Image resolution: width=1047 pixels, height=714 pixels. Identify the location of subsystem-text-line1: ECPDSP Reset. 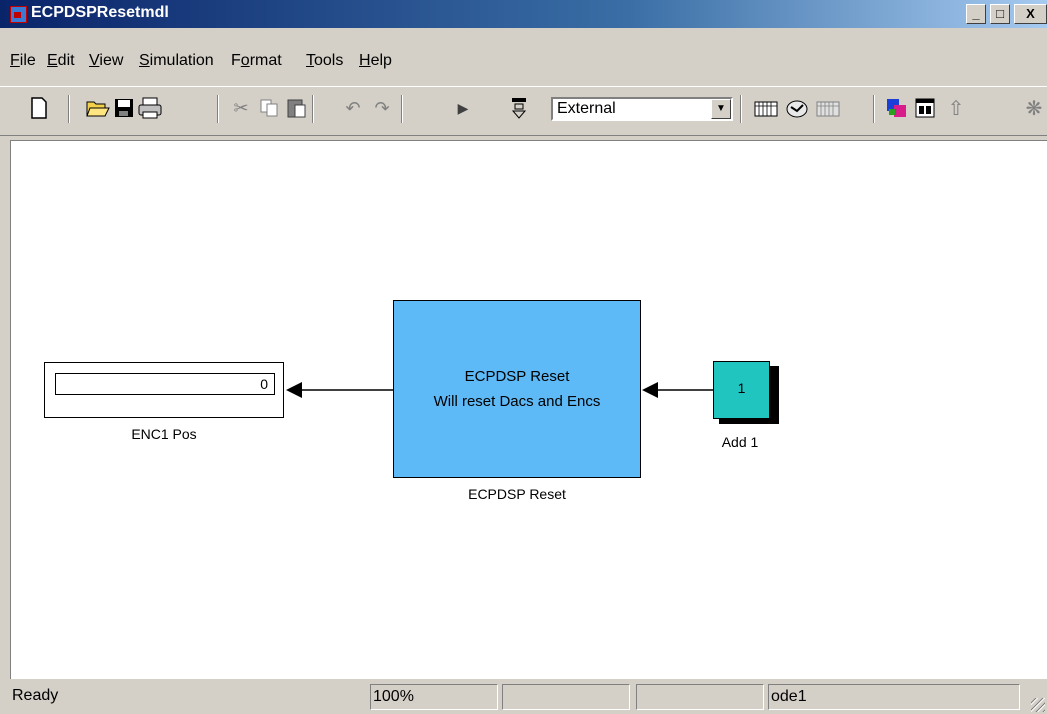
(517, 376).